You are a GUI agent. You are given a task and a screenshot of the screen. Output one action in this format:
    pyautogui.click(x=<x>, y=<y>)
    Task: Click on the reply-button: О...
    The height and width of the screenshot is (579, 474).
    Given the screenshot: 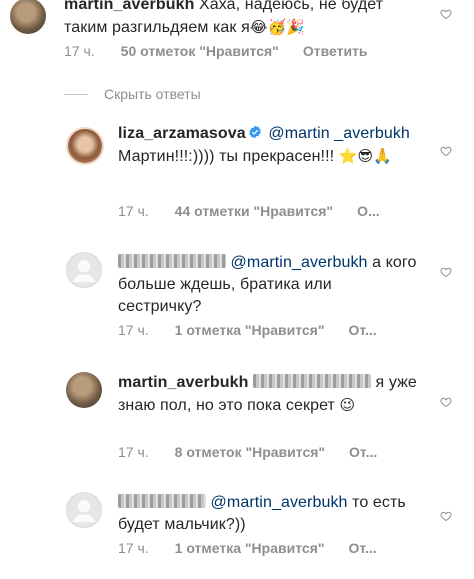 What is the action you would take?
    pyautogui.click(x=368, y=211)
    